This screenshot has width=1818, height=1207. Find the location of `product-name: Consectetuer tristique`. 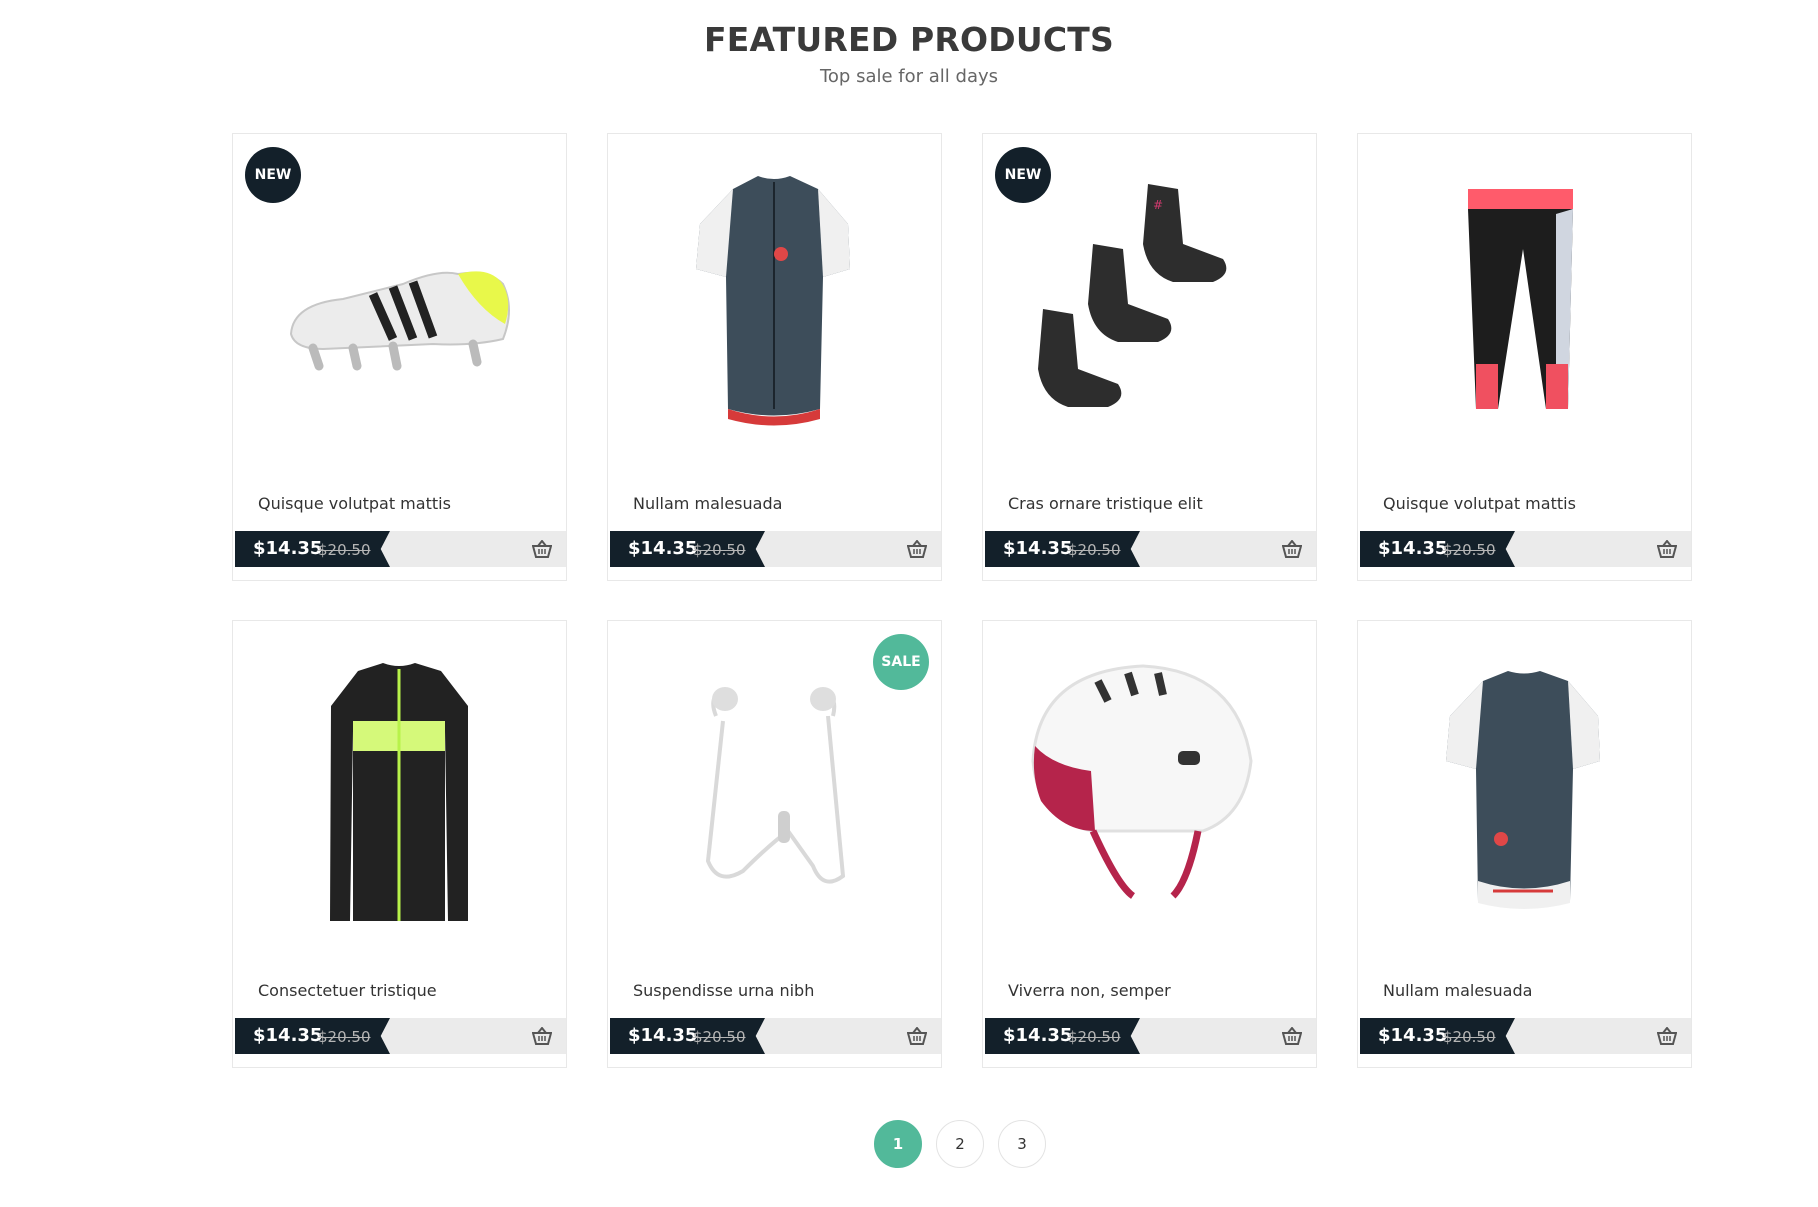

product-name: Consectetuer tristique is located at coordinates (347, 990).